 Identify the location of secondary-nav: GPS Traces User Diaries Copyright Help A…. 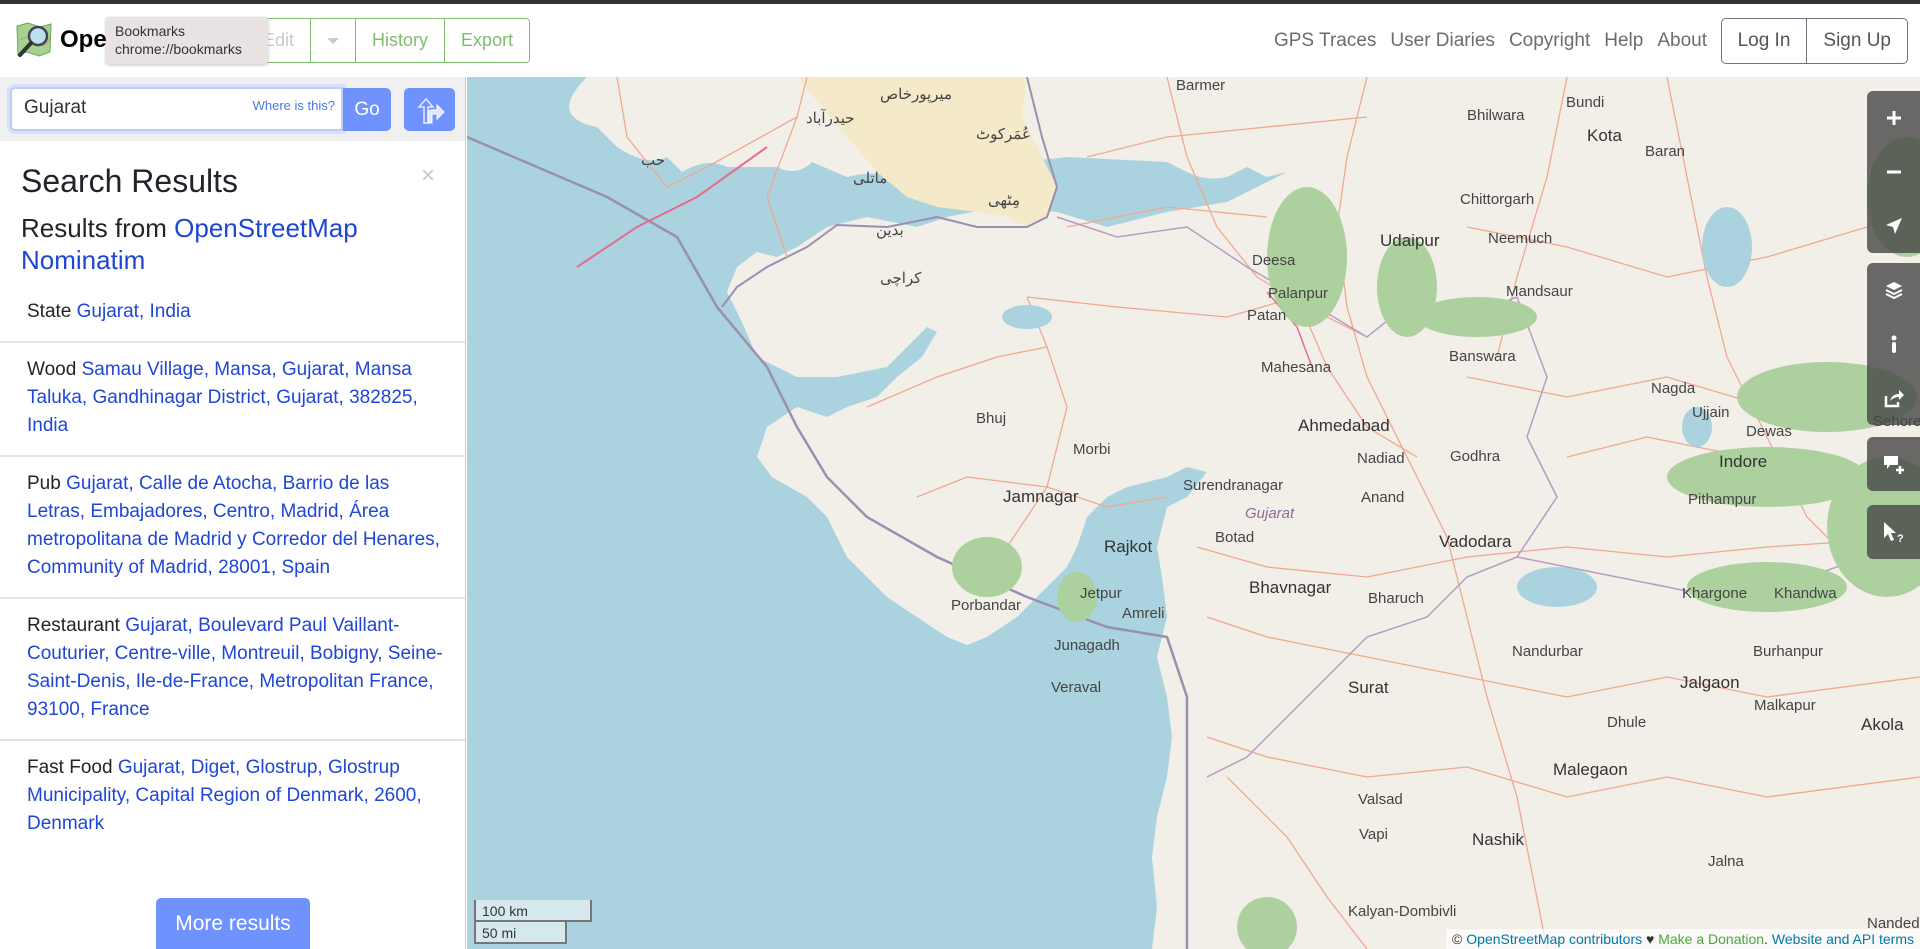
(1490, 41).